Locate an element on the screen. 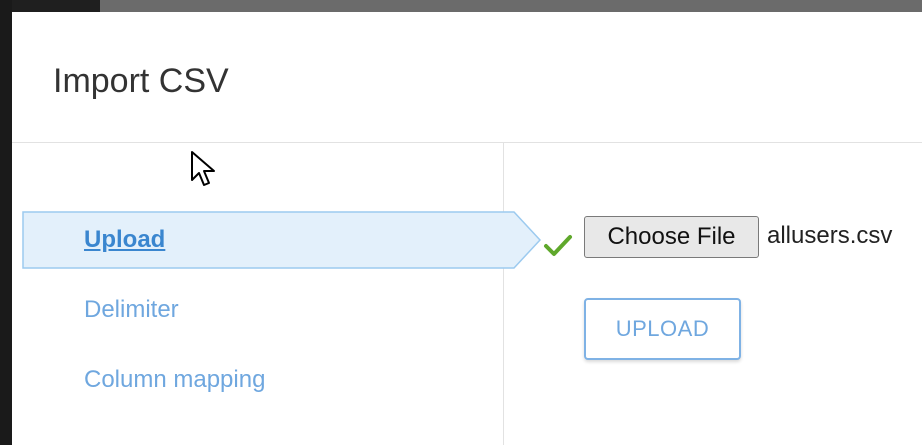 This screenshot has width=922, height=445. step-upload: Upload is located at coordinates (282, 240).